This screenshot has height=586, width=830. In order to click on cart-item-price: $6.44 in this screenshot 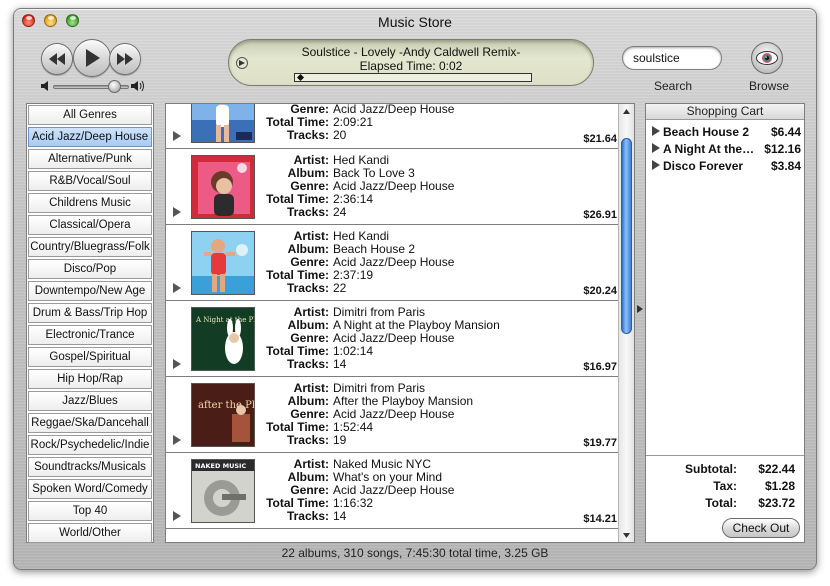, I will do `click(785, 132)`.